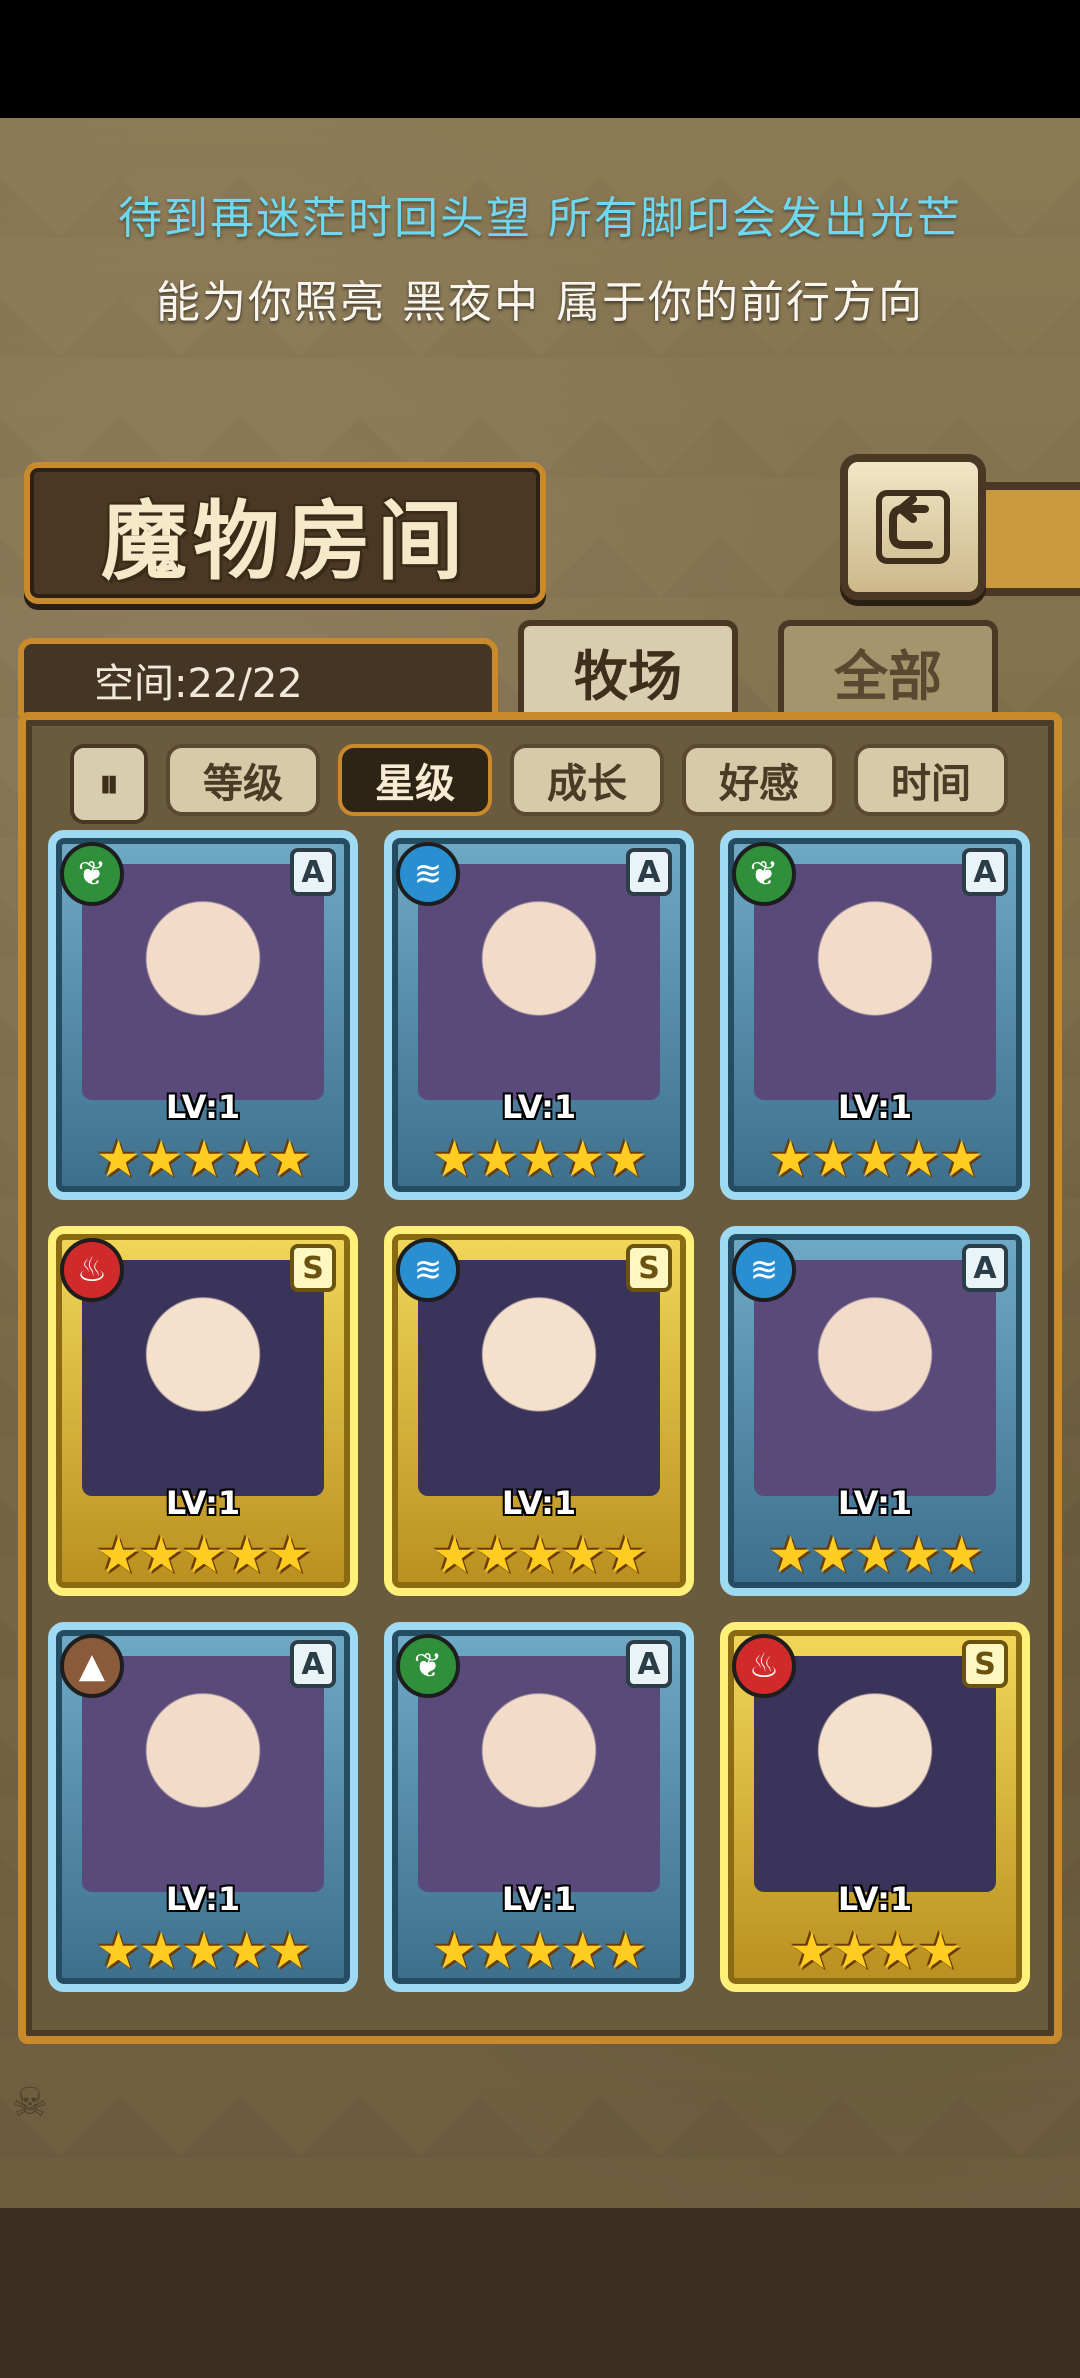 The height and width of the screenshot is (2378, 1080). Describe the element at coordinates (888, 668) in the screenshot. I see `tab-all: 全部` at that location.